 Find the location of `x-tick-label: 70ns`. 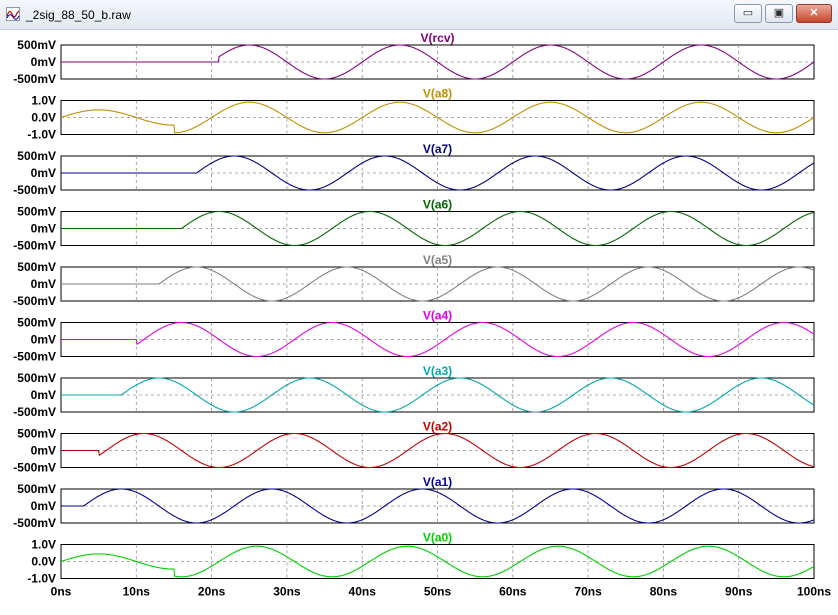

x-tick-label: 70ns is located at coordinates (588, 592).